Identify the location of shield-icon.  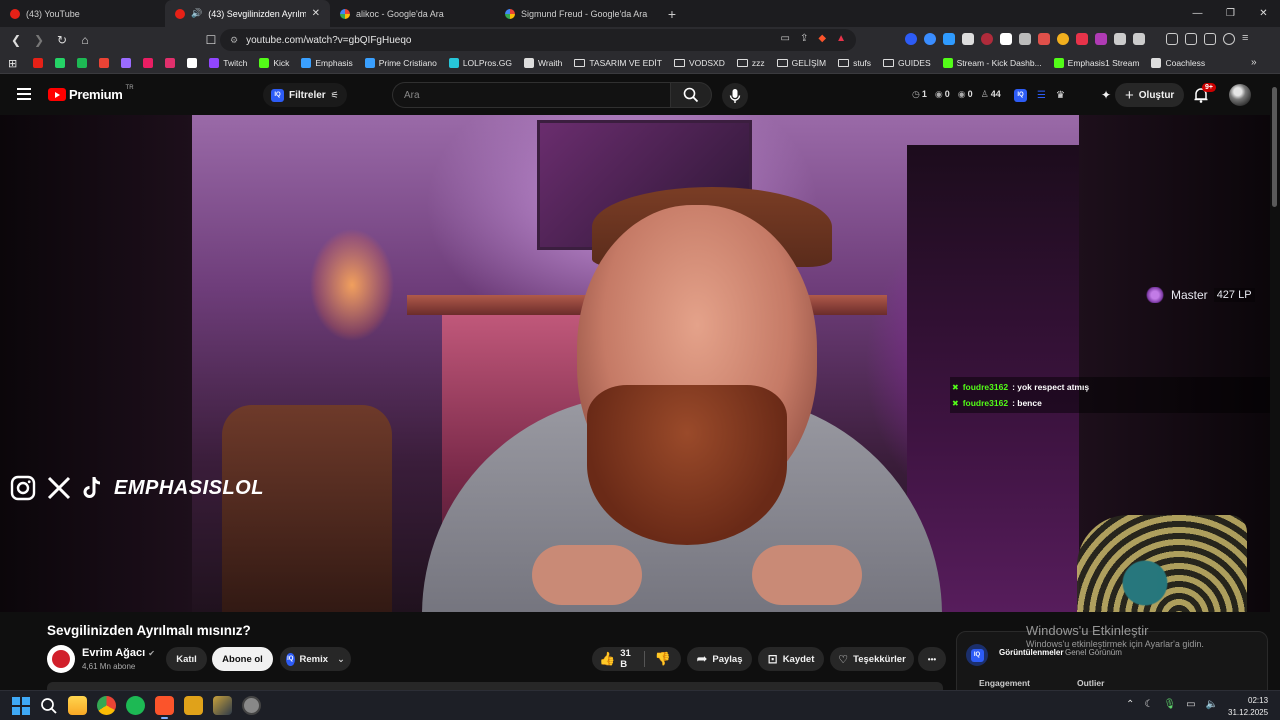
(1229, 39).